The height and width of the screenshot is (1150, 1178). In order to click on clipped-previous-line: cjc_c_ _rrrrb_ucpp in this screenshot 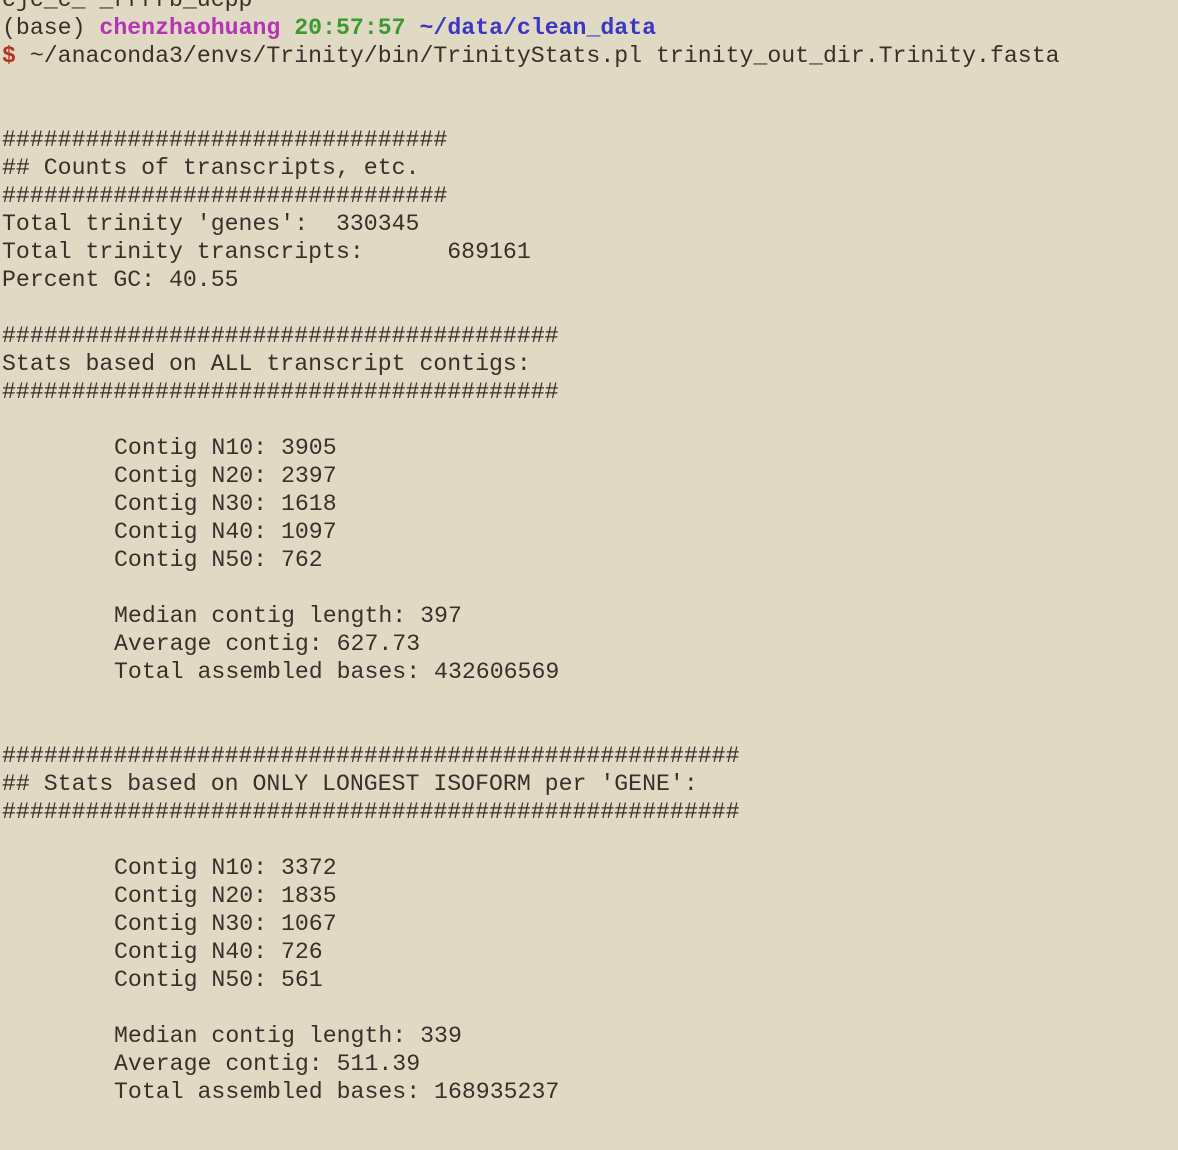, I will do `click(127, 6)`.